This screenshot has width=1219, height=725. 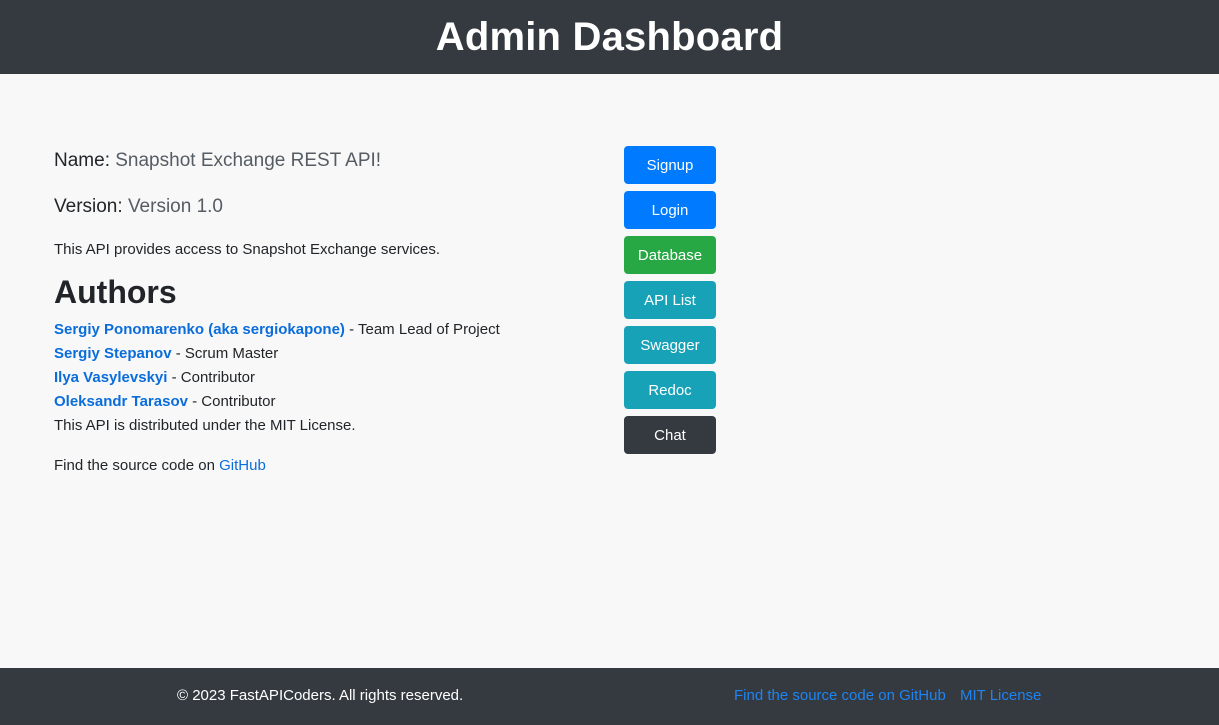 What do you see at coordinates (110, 377) in the screenshot?
I see `author-link: Ilya Vasylevskyi` at bounding box center [110, 377].